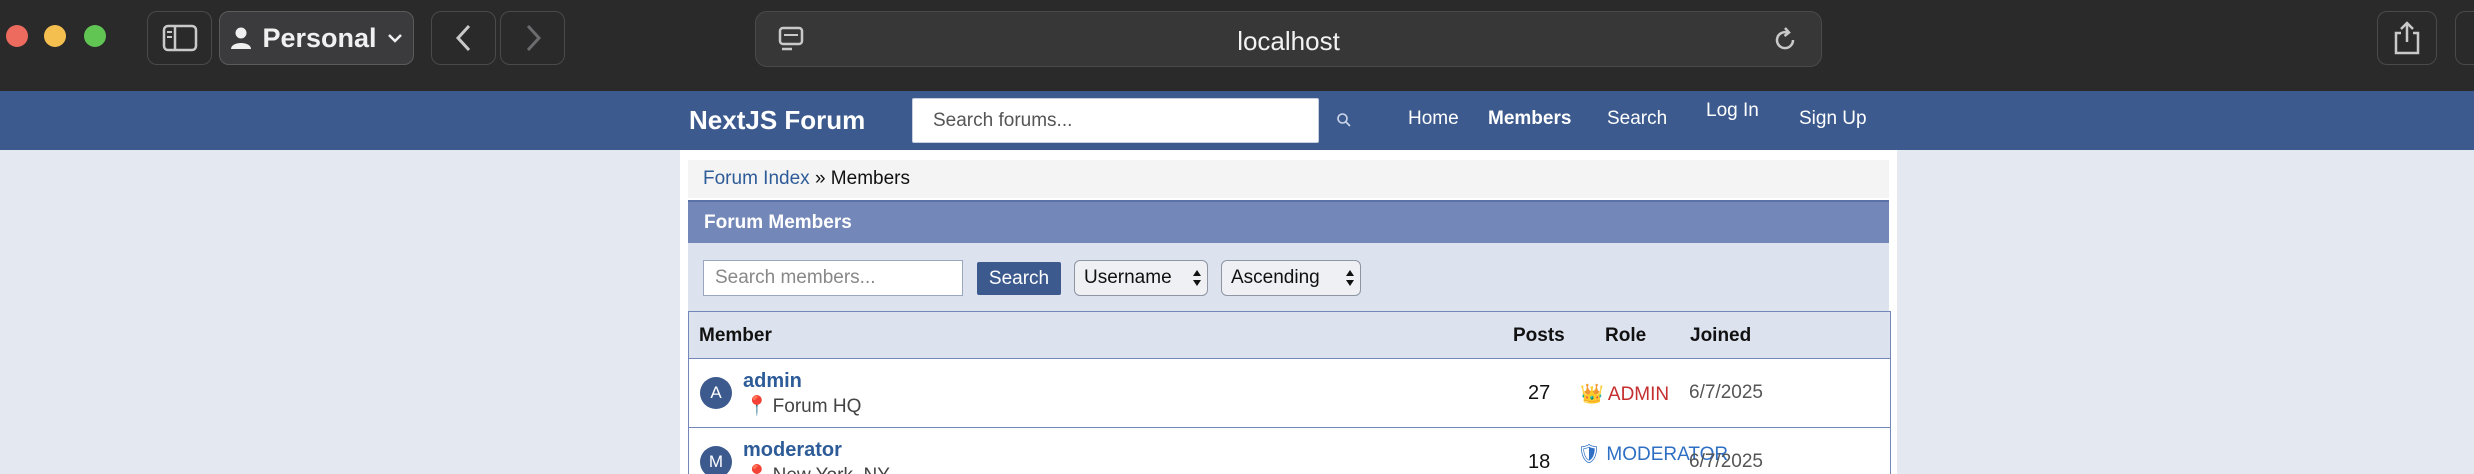 Image resolution: width=2474 pixels, height=474 pixels. What do you see at coordinates (319, 37) in the screenshot?
I see `profile-label: Personal` at bounding box center [319, 37].